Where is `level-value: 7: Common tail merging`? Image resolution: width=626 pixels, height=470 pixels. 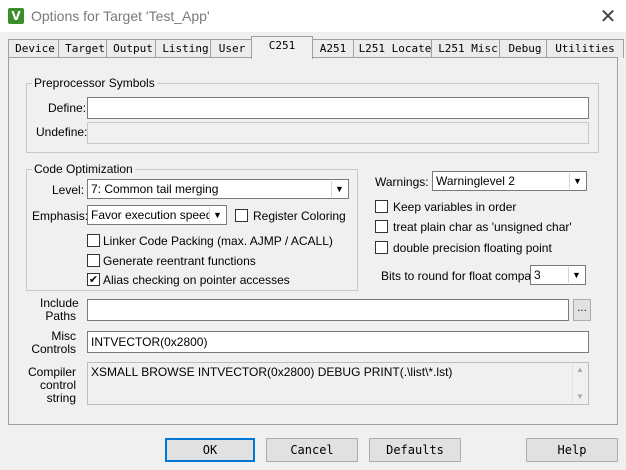
level-value: 7: Common tail merging is located at coordinates (155, 189).